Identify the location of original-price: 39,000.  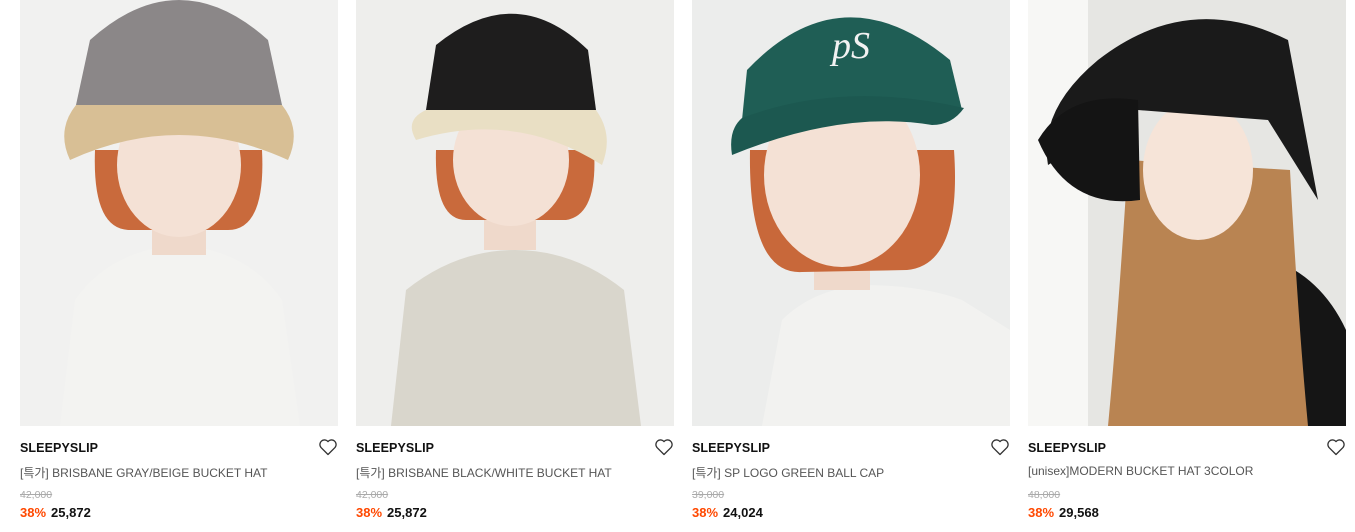
(708, 495).